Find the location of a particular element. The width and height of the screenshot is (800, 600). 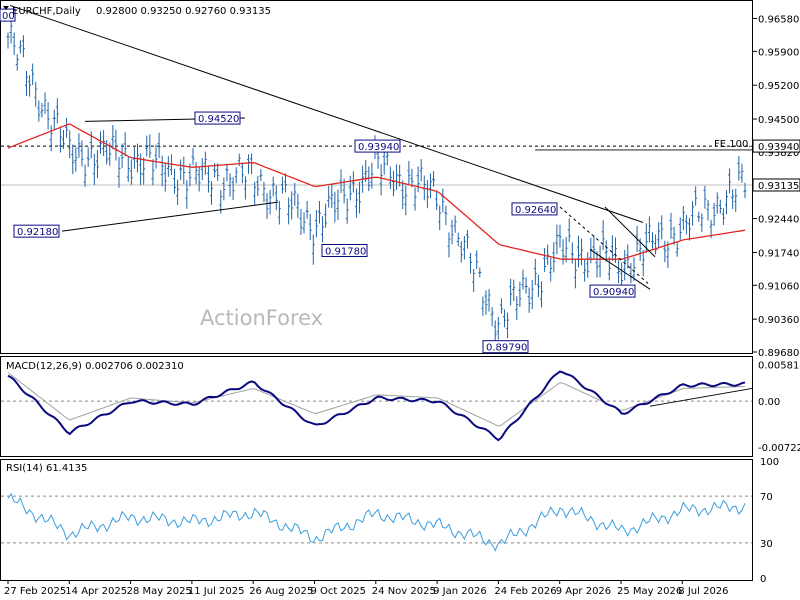

chart-symbol: EURCHF,Daily is located at coordinates (46, 11).